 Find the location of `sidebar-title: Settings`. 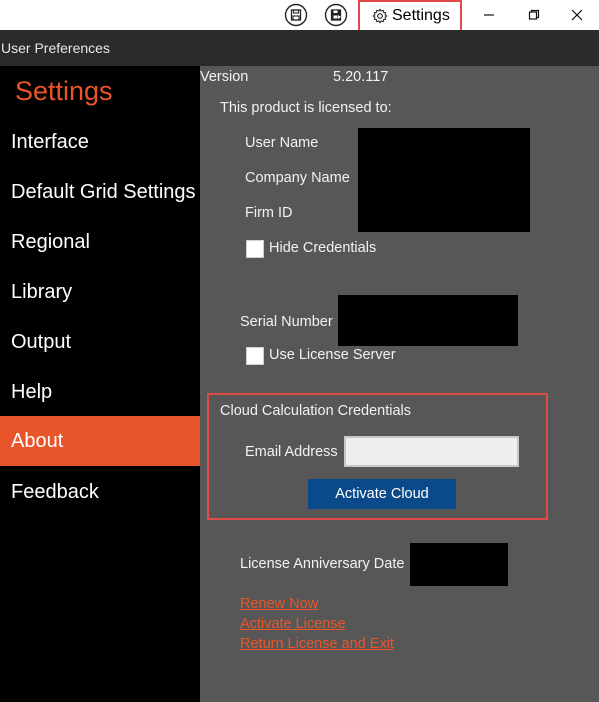

sidebar-title: Settings is located at coordinates (64, 91).